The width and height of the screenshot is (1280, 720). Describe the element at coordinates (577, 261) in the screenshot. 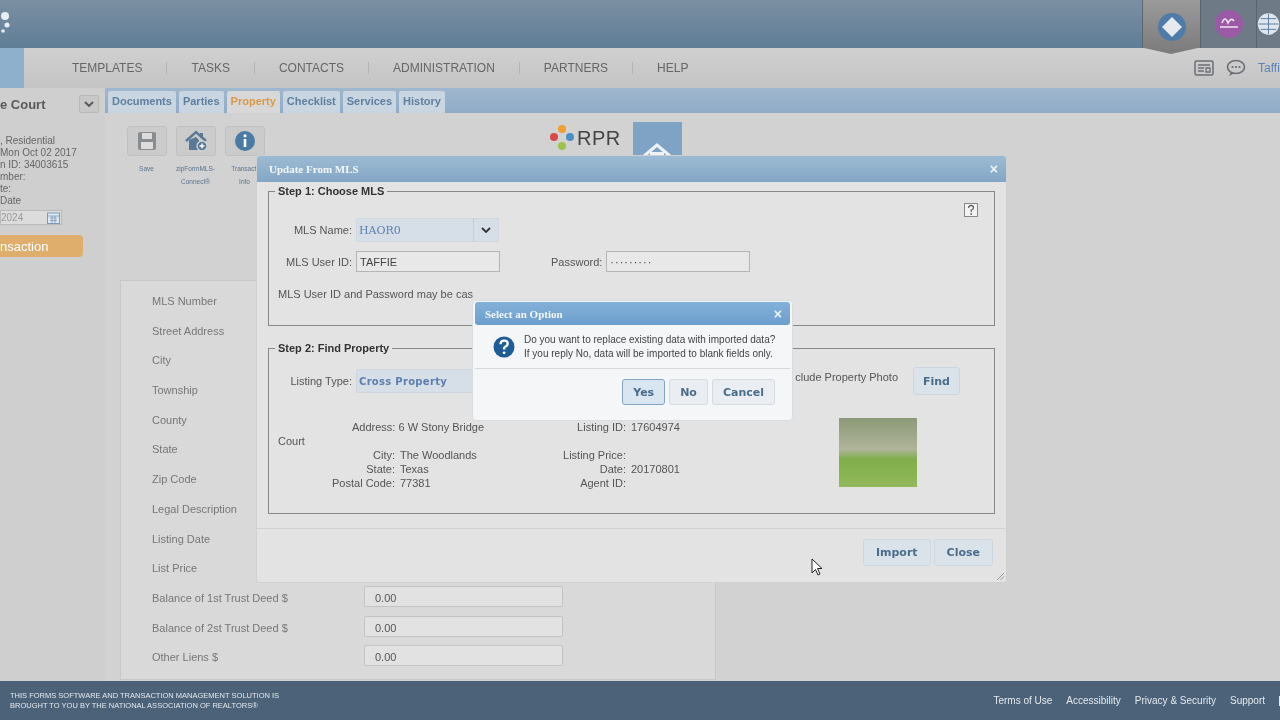

I see `field-label: Password:` at that location.